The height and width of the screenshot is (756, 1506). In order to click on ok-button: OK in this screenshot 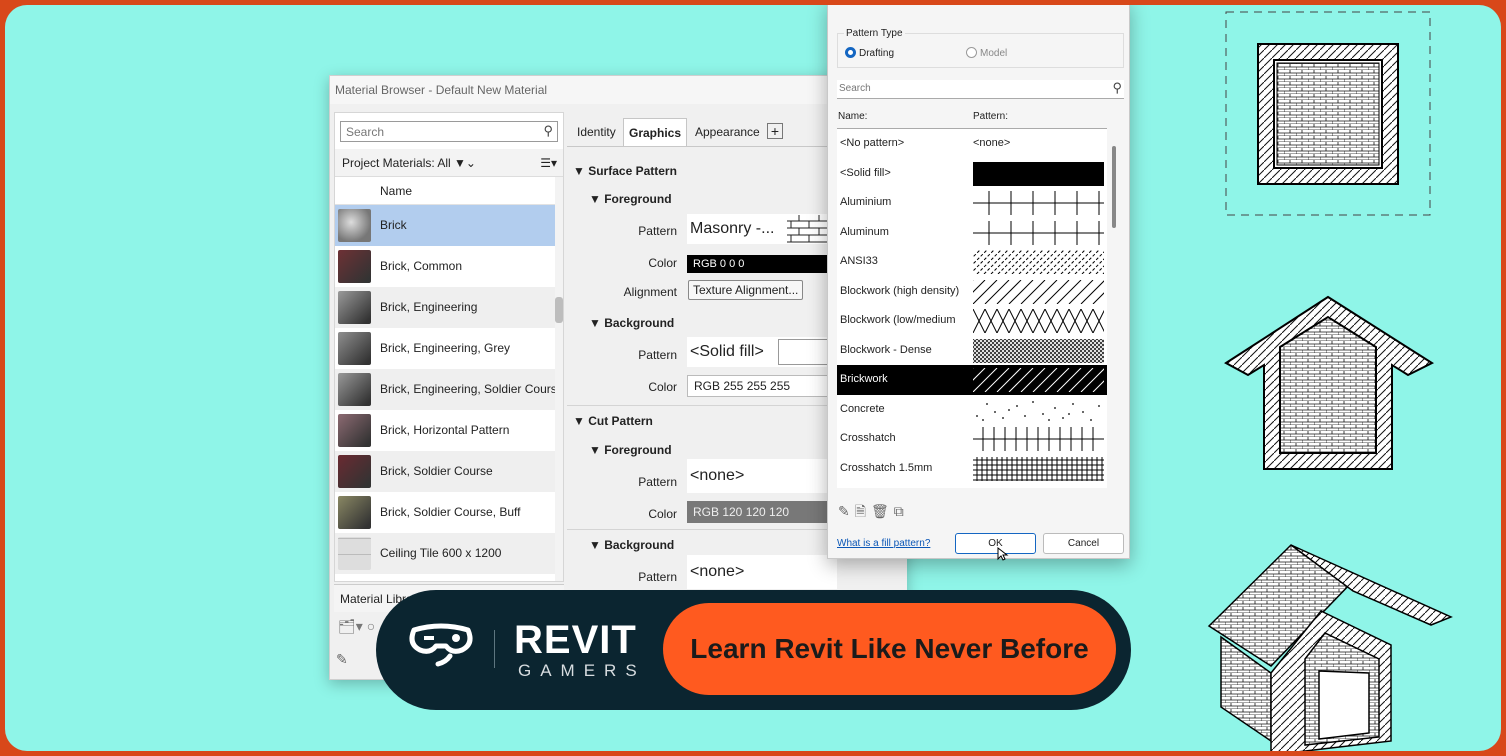, I will do `click(995, 543)`.